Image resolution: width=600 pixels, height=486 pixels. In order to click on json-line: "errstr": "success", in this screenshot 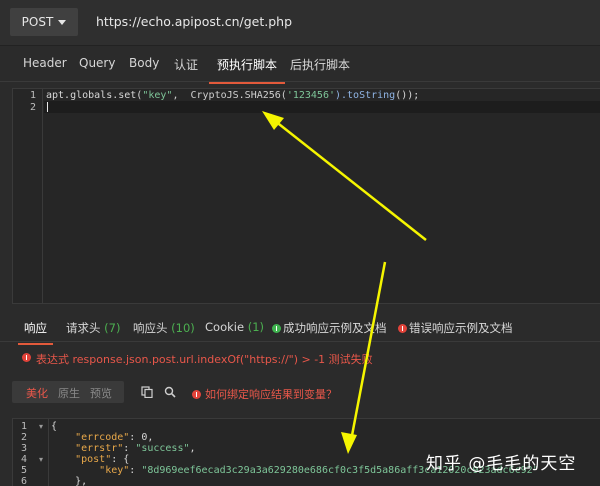, I will do `click(135, 448)`.